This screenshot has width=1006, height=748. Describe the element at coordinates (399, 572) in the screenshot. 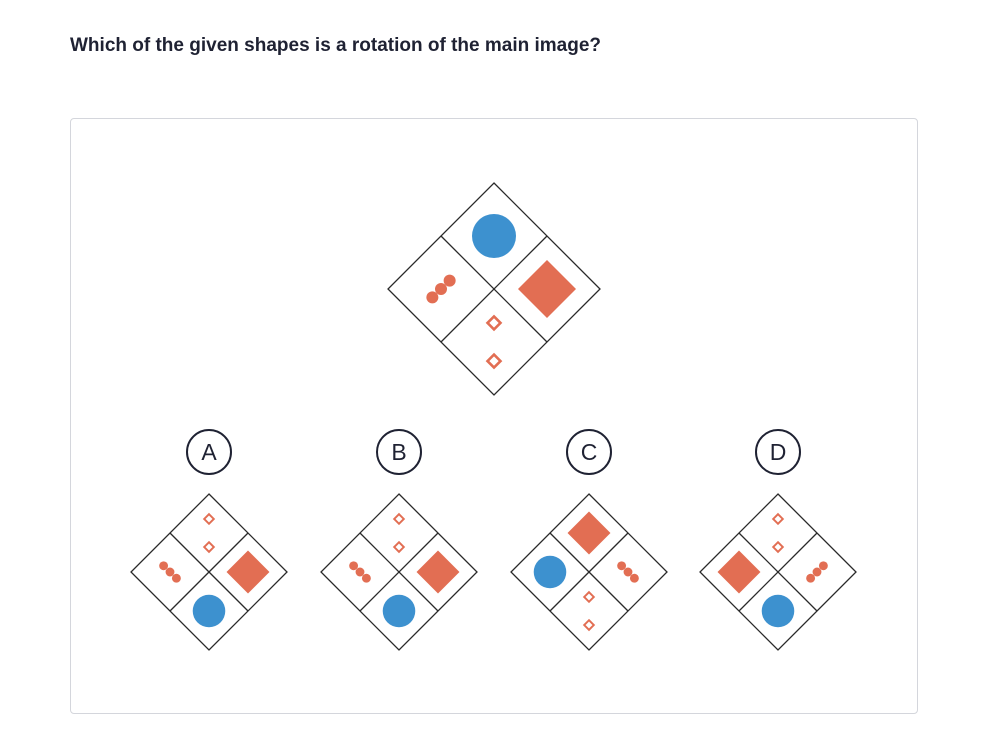

I see `option-b-figure` at that location.